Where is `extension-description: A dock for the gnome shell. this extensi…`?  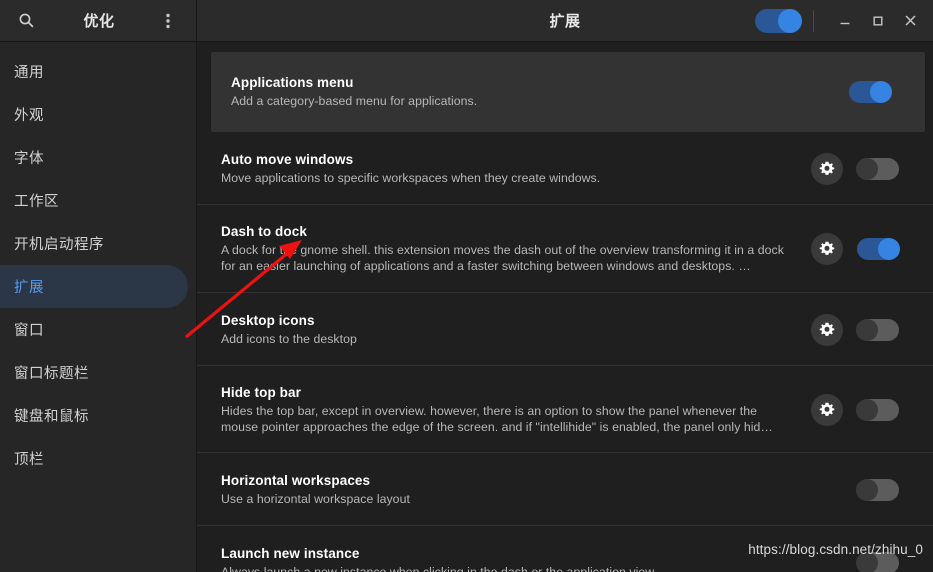
extension-description: A dock for the gnome shell. this extensi… is located at coordinates (502, 258).